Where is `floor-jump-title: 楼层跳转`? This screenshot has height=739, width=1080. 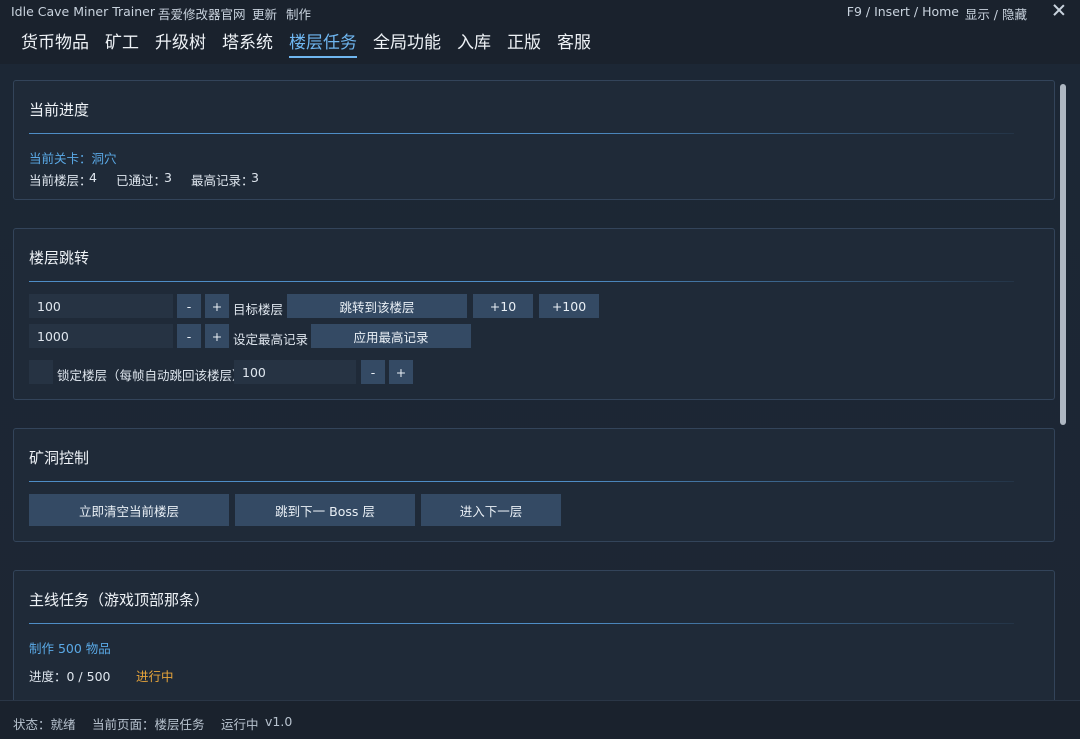 floor-jump-title: 楼层跳转 is located at coordinates (59, 258).